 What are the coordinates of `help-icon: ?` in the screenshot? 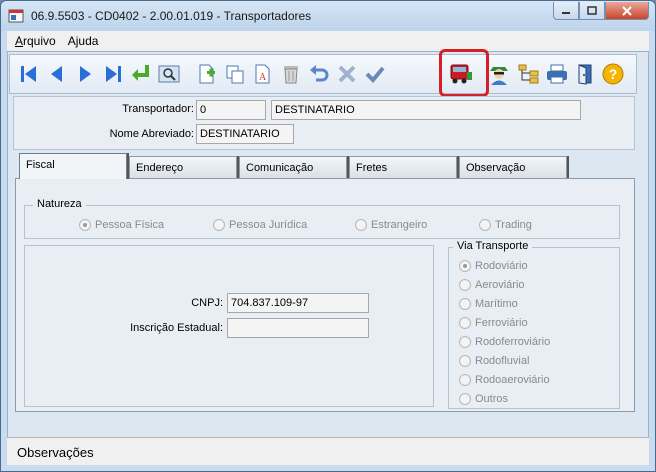 It's located at (613, 74).